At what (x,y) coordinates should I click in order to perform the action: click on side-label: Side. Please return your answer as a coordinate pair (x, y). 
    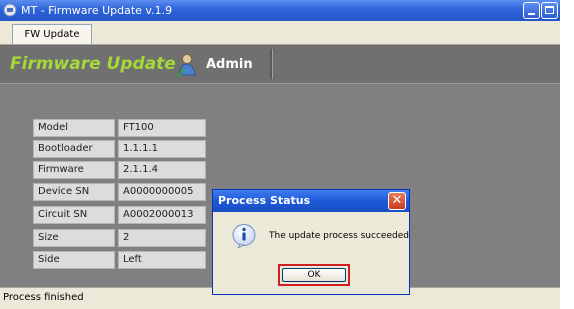
    Looking at the image, I should click on (74, 260).